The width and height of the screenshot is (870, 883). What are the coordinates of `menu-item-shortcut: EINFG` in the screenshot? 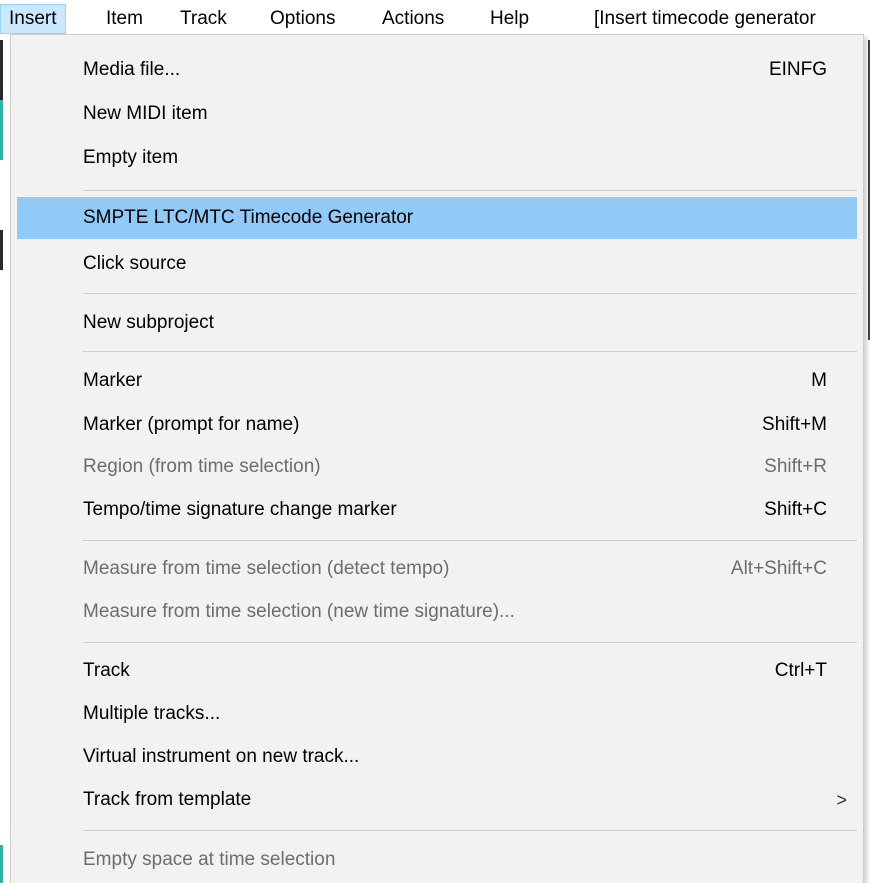 It's located at (797, 69).